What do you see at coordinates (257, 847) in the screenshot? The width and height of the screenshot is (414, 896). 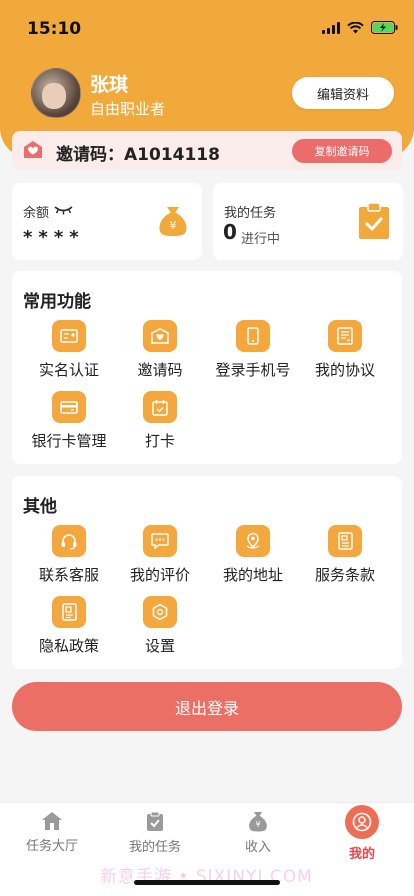 I see `tab-label: 收入` at bounding box center [257, 847].